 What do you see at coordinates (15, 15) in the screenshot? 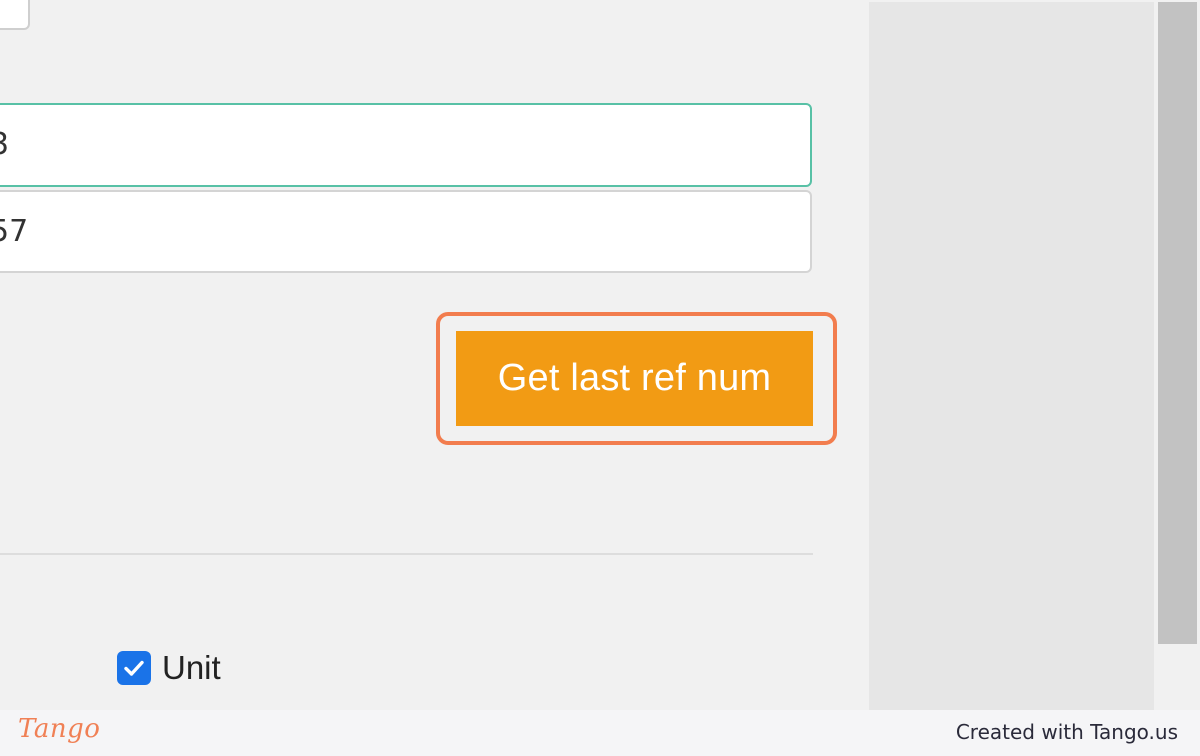
I see `top-checkbox` at bounding box center [15, 15].